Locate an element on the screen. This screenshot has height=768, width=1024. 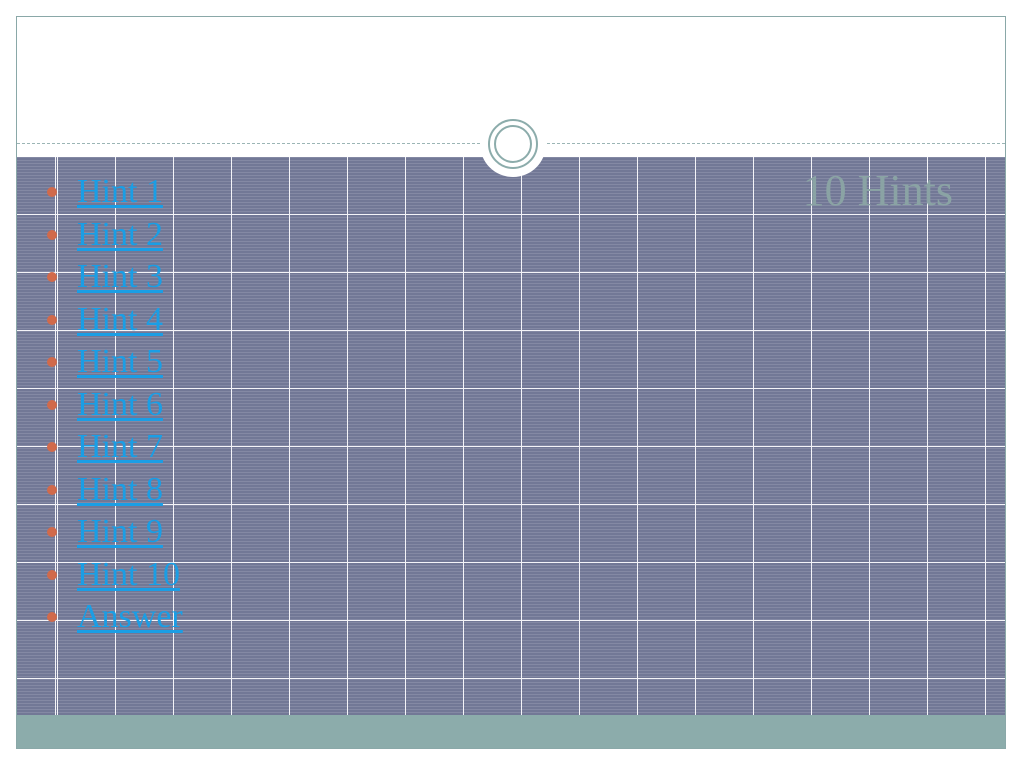
hint-2-link: Hint 2 is located at coordinates (120, 234).